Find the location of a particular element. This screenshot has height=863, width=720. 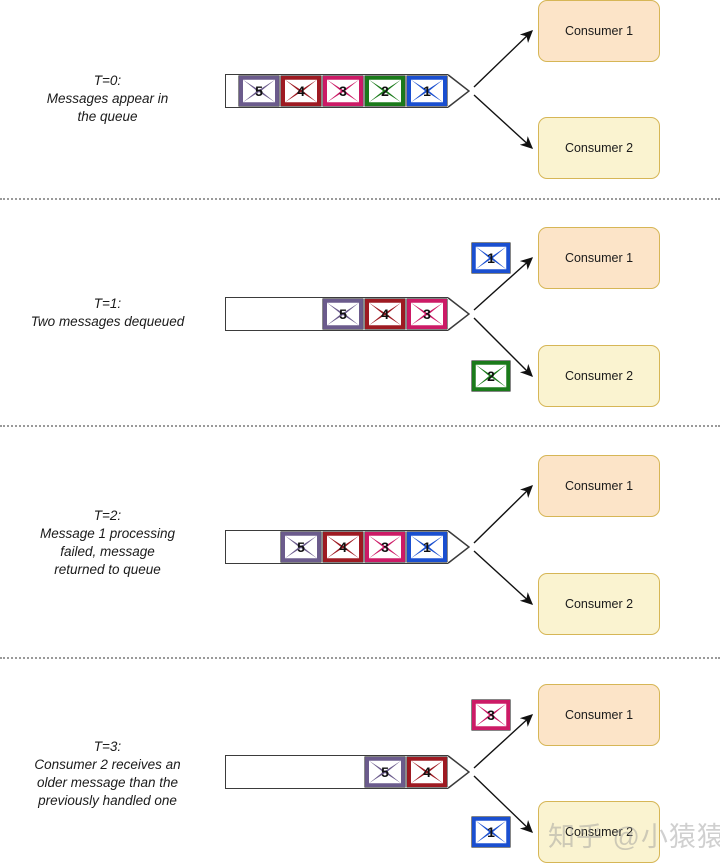

caption-text-line: previously handled one is located at coordinates (107, 800).